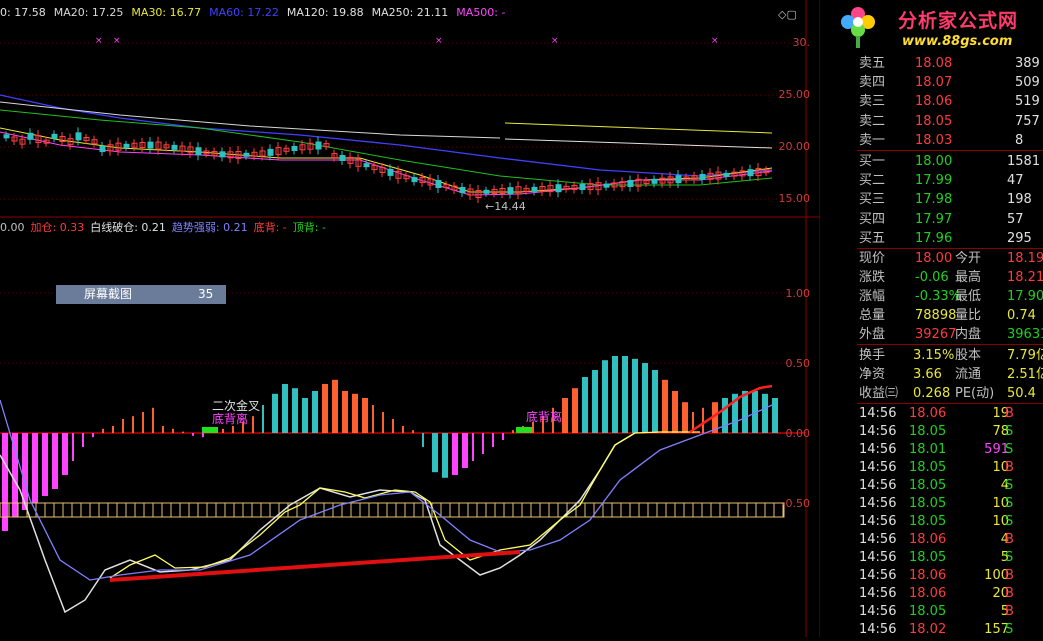 The height and width of the screenshot is (641, 1043). Describe the element at coordinates (950, 468) in the screenshot. I see `tick-row: 14:56 18.05 10 B` at that location.